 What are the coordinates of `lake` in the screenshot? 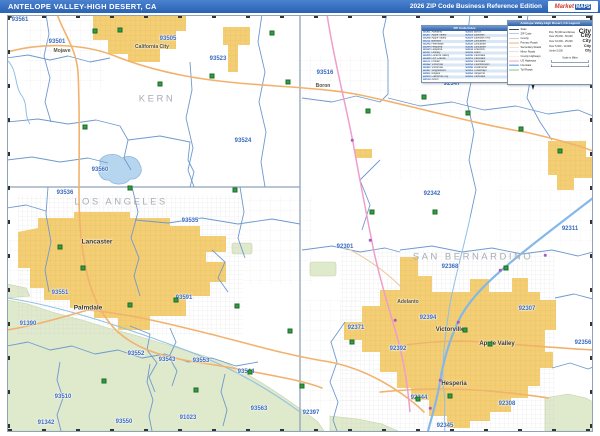 It's located at (120, 169).